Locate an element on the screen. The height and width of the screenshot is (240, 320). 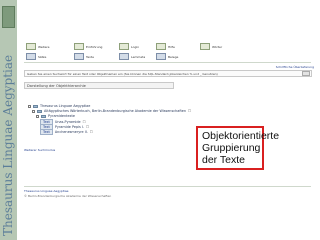
toolbar-divider is located at coordinates (167, 62).